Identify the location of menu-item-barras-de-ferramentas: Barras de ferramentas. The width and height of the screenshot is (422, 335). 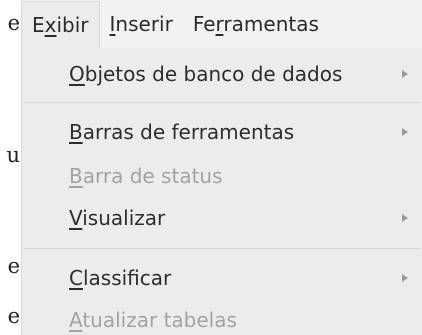
(222, 132).